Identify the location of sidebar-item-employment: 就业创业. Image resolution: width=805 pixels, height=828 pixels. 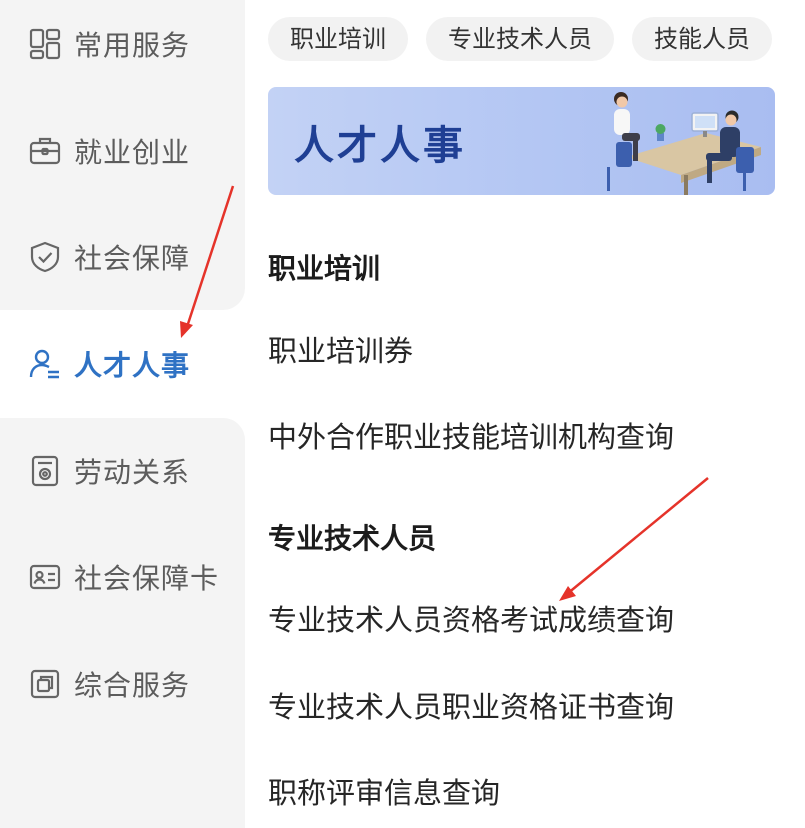
(122, 150).